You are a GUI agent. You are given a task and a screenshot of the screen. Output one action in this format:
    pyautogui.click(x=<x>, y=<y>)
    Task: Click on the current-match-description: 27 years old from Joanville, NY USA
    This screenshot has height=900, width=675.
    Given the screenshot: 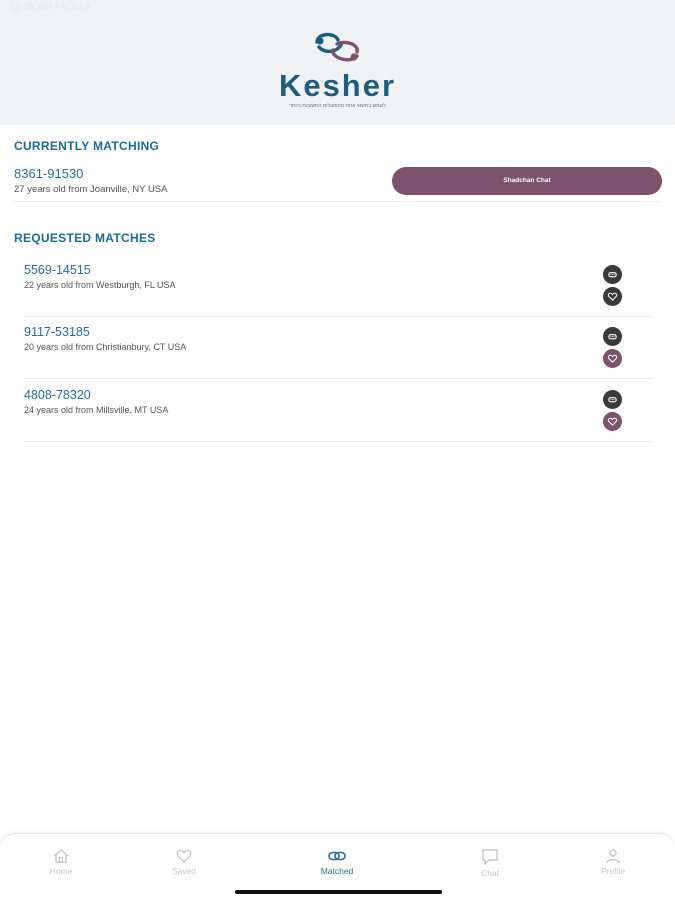 What is the action you would take?
    pyautogui.click(x=91, y=189)
    